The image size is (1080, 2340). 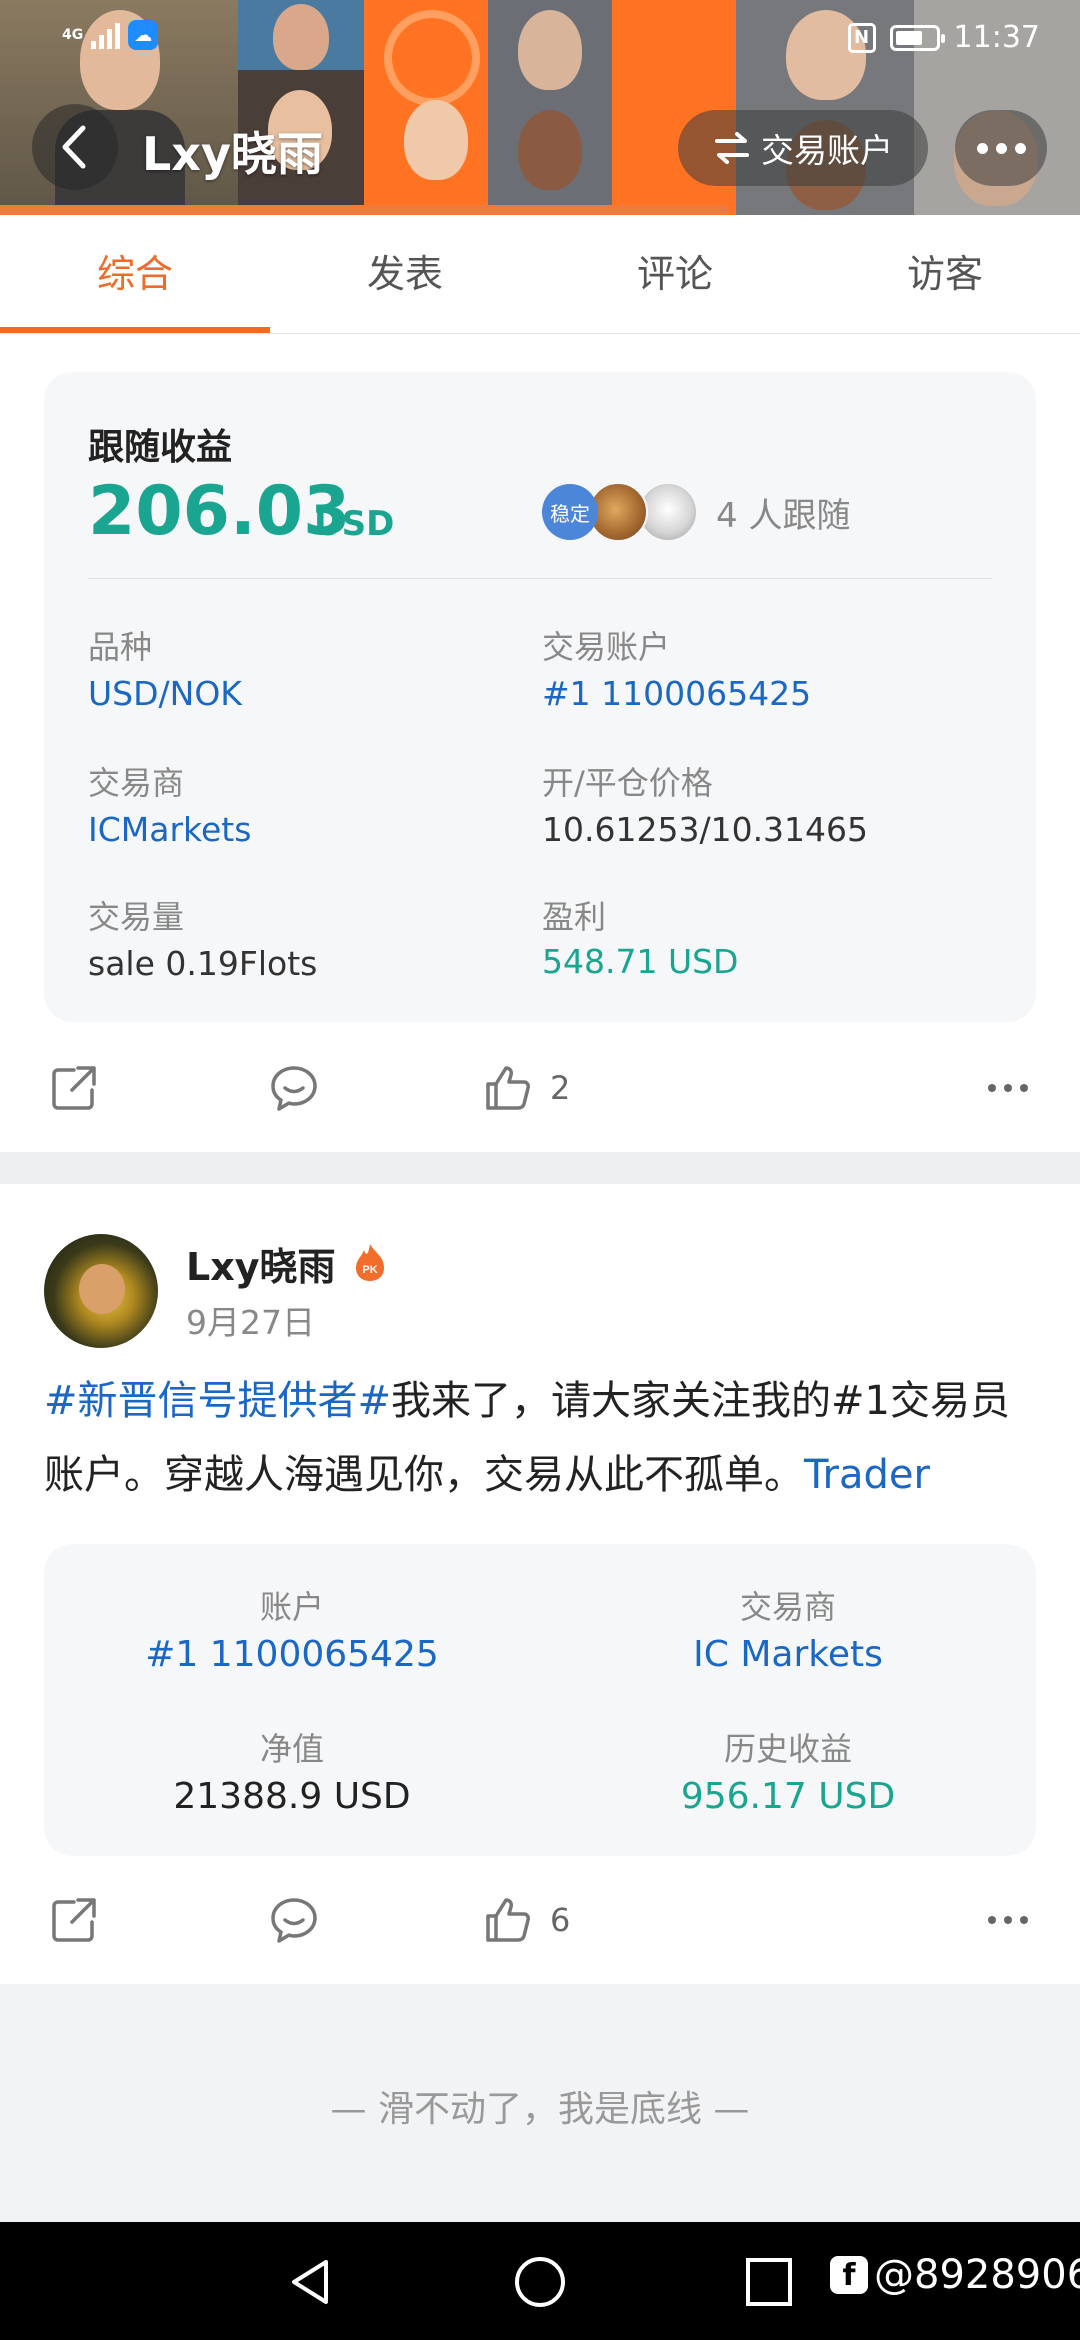 What do you see at coordinates (203, 963) in the screenshot?
I see `volume-value: sale 0.19Flots` at bounding box center [203, 963].